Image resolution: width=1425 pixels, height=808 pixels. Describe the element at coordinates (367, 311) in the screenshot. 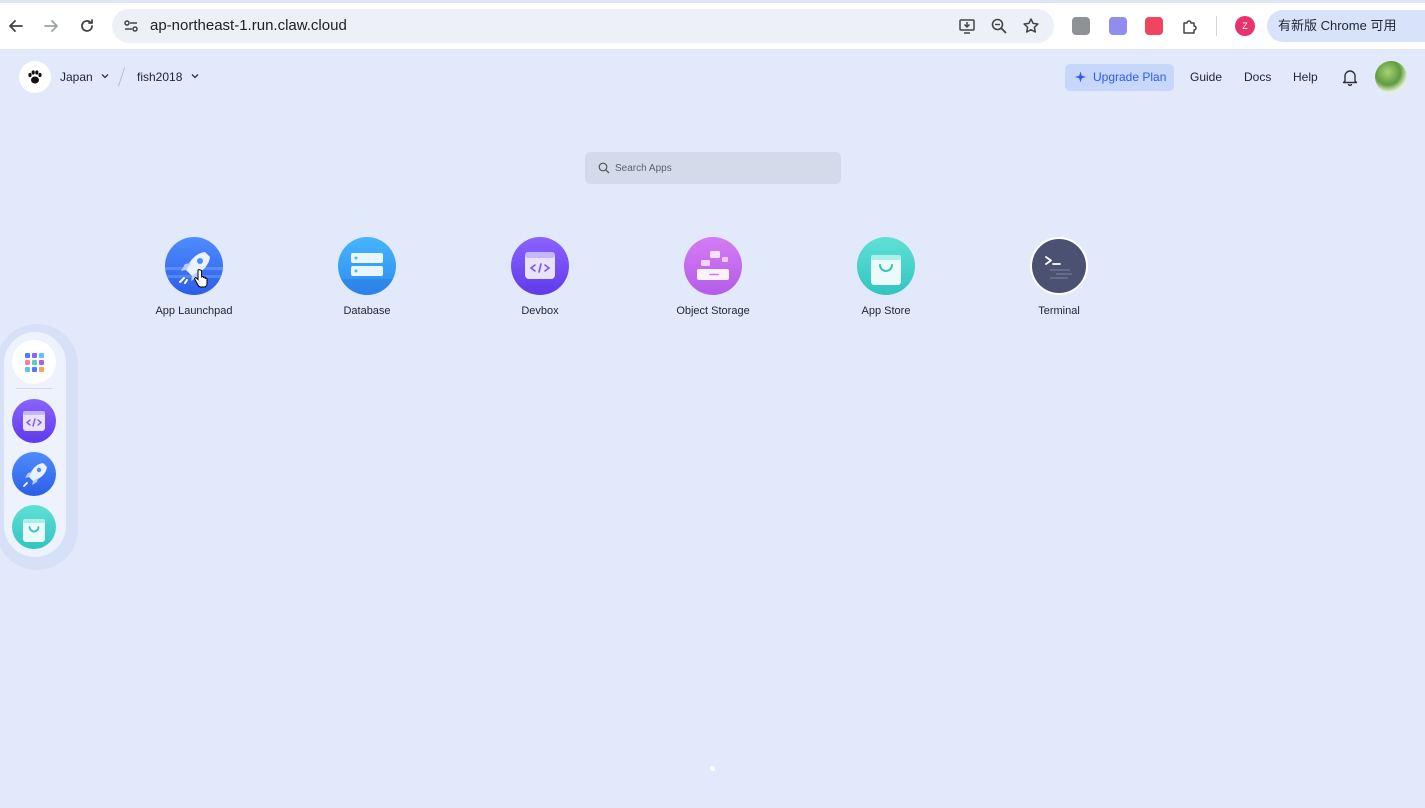

I see `app-label: Database` at that location.